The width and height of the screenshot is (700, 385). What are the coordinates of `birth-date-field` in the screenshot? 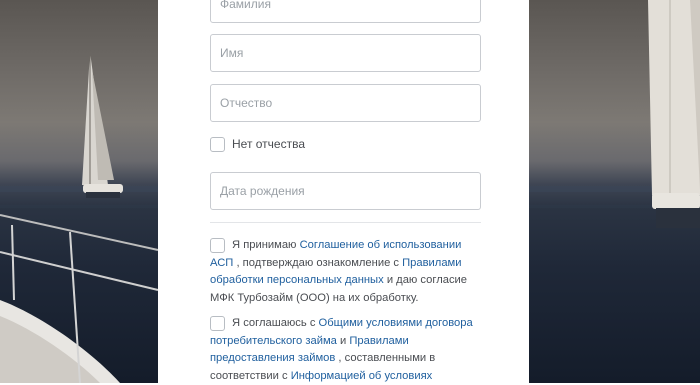 It's located at (345, 191).